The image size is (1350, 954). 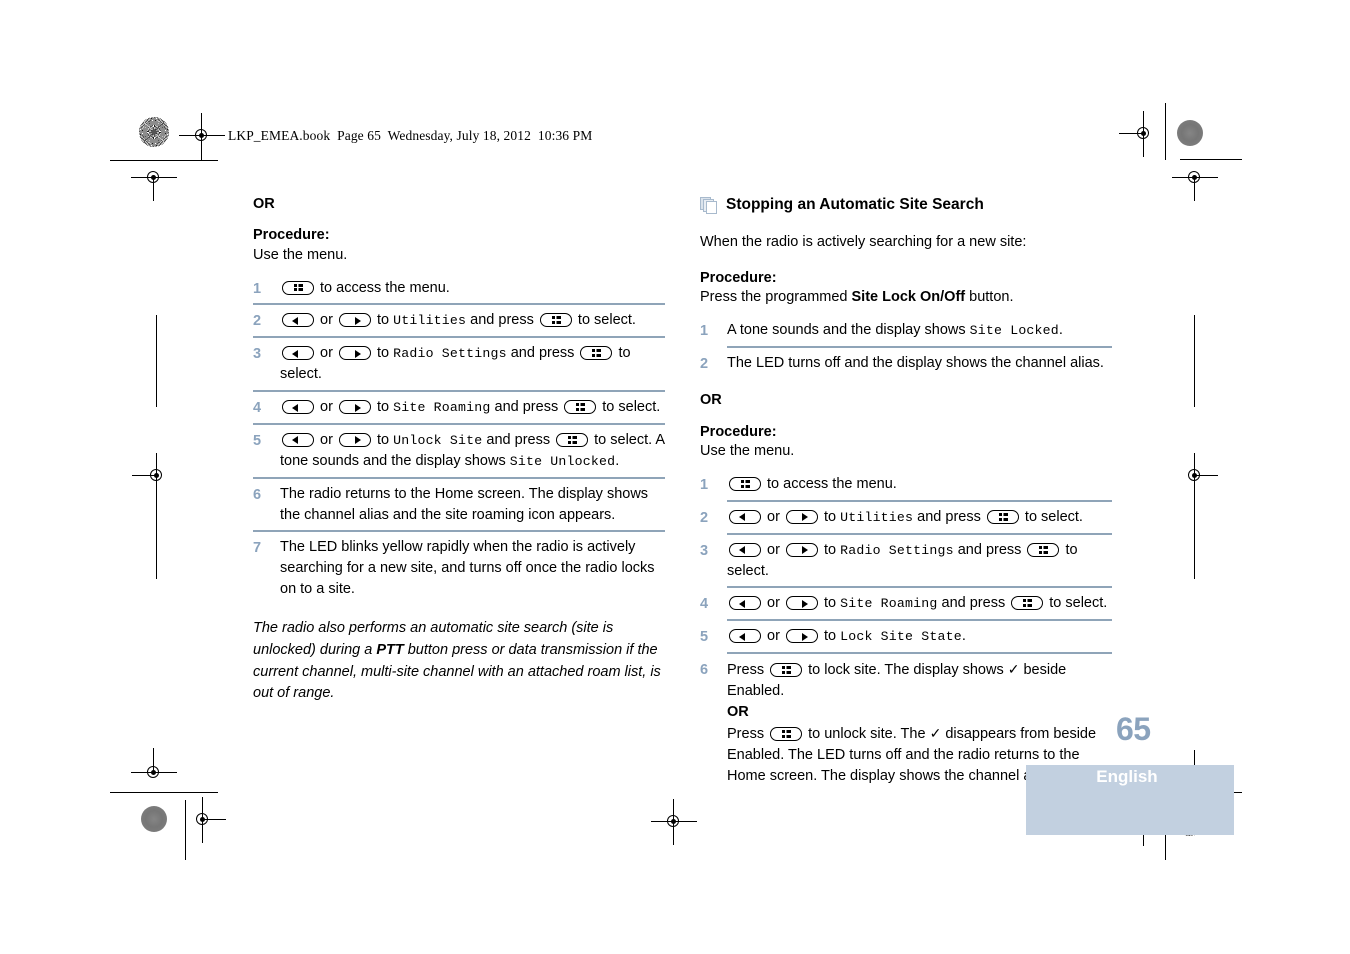 I want to click on halftone-target-top-left, so click(x=154, y=132).